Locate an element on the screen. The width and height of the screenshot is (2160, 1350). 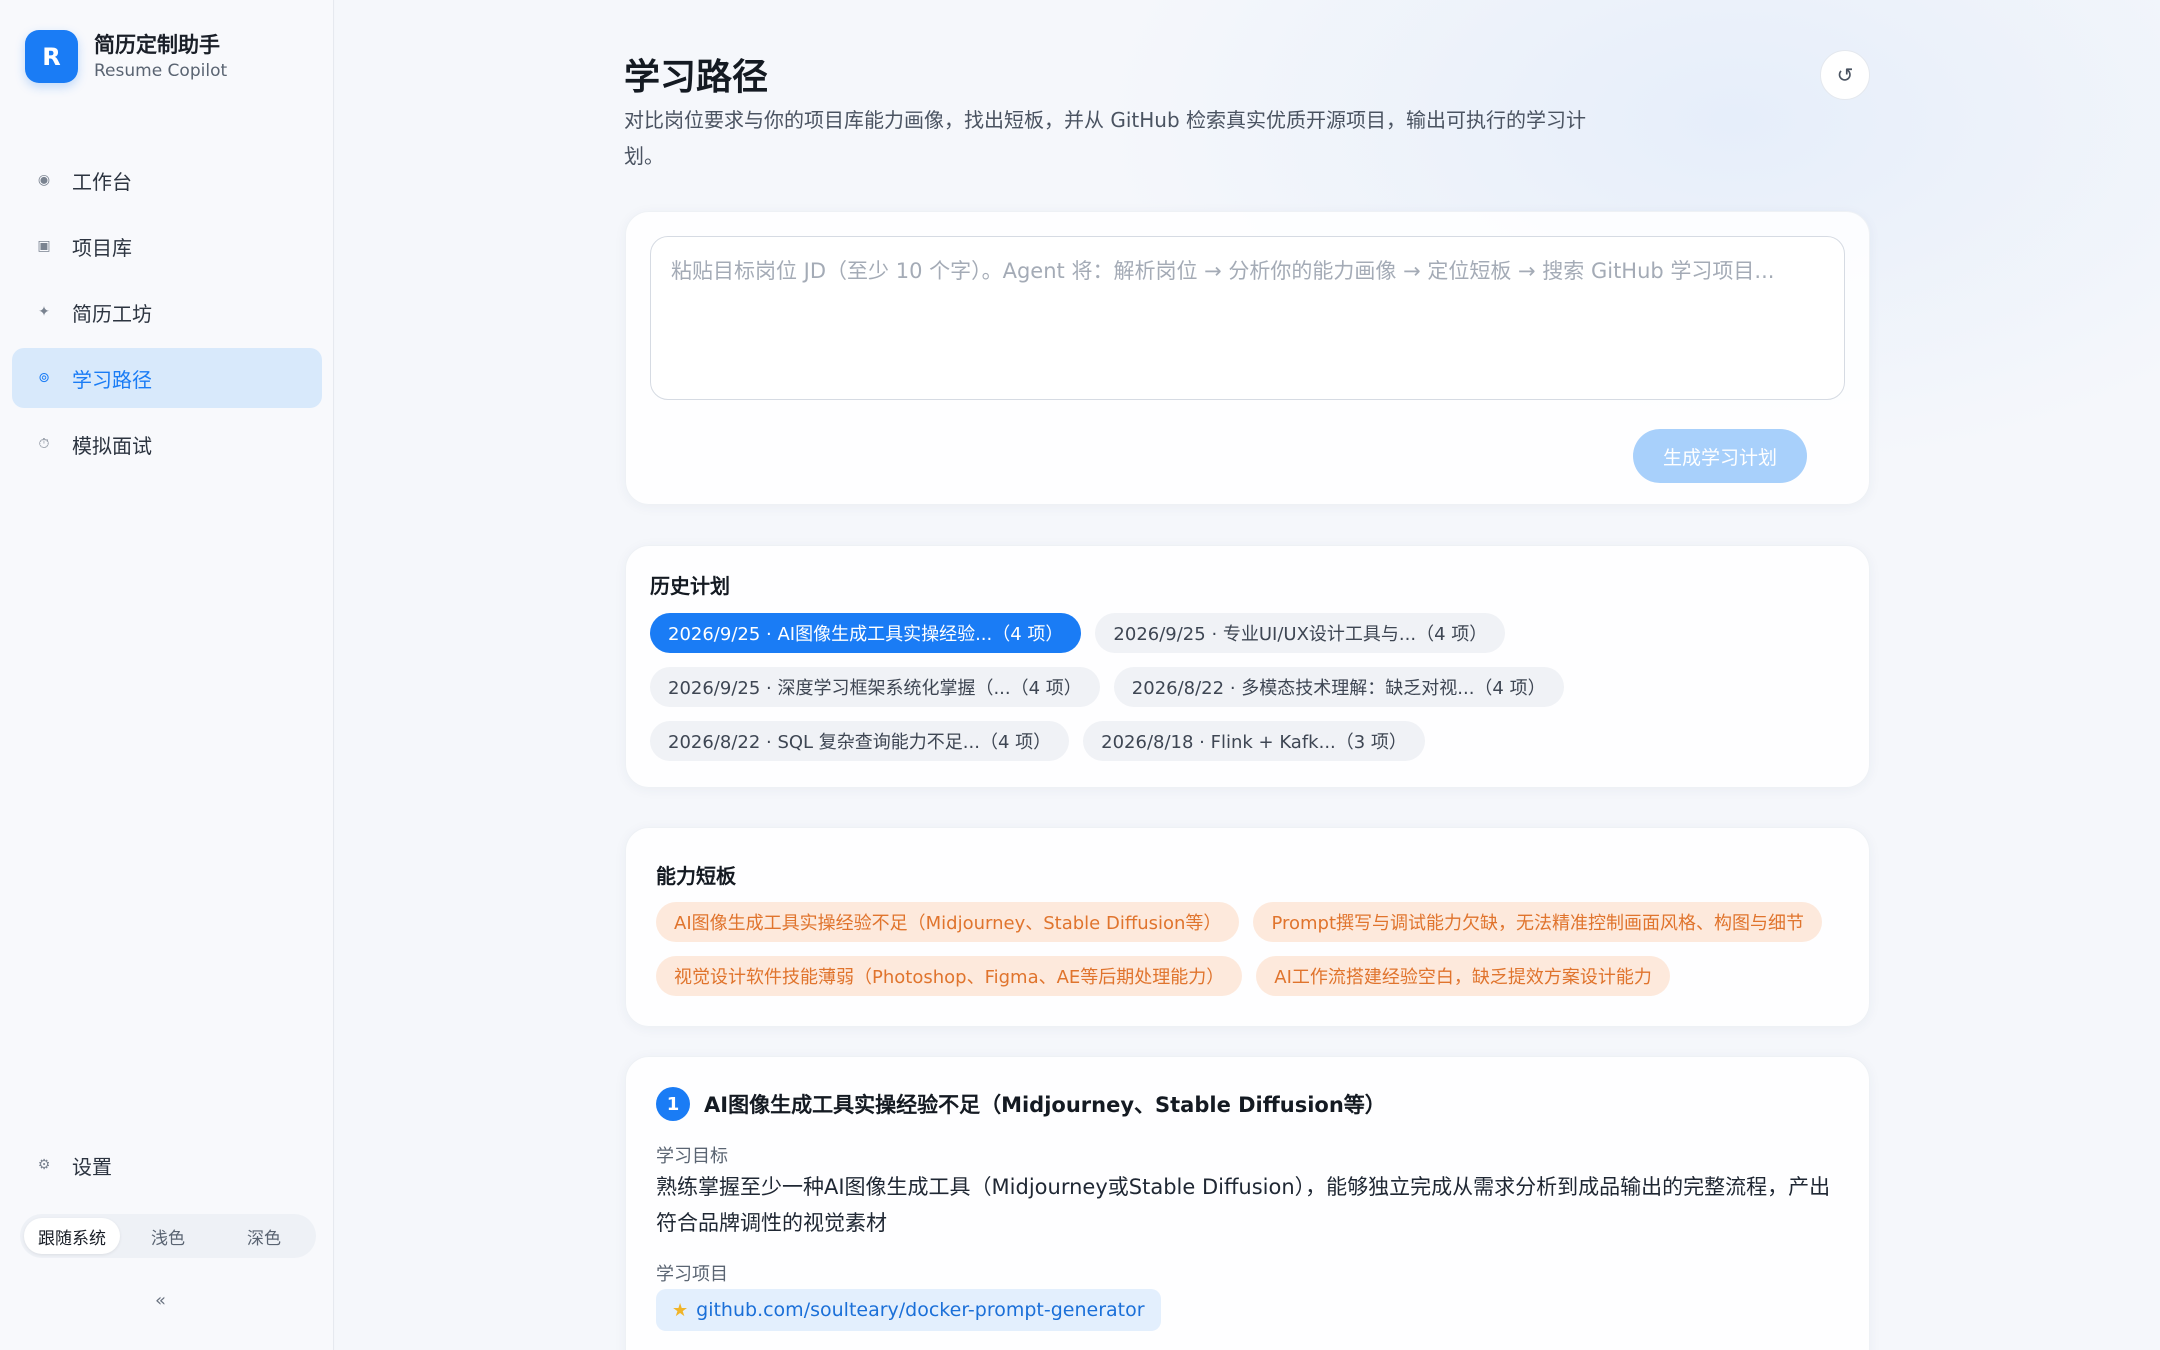
jd-input-card: 生成学习计划 is located at coordinates (1247, 358).